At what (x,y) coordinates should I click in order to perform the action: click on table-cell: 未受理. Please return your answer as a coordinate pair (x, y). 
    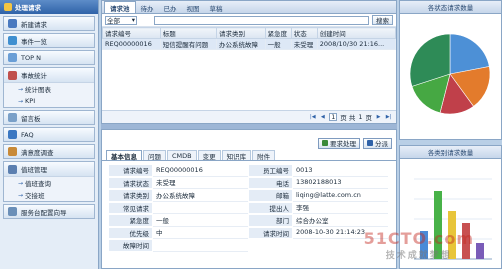
    Looking at the image, I should click on (304, 44).